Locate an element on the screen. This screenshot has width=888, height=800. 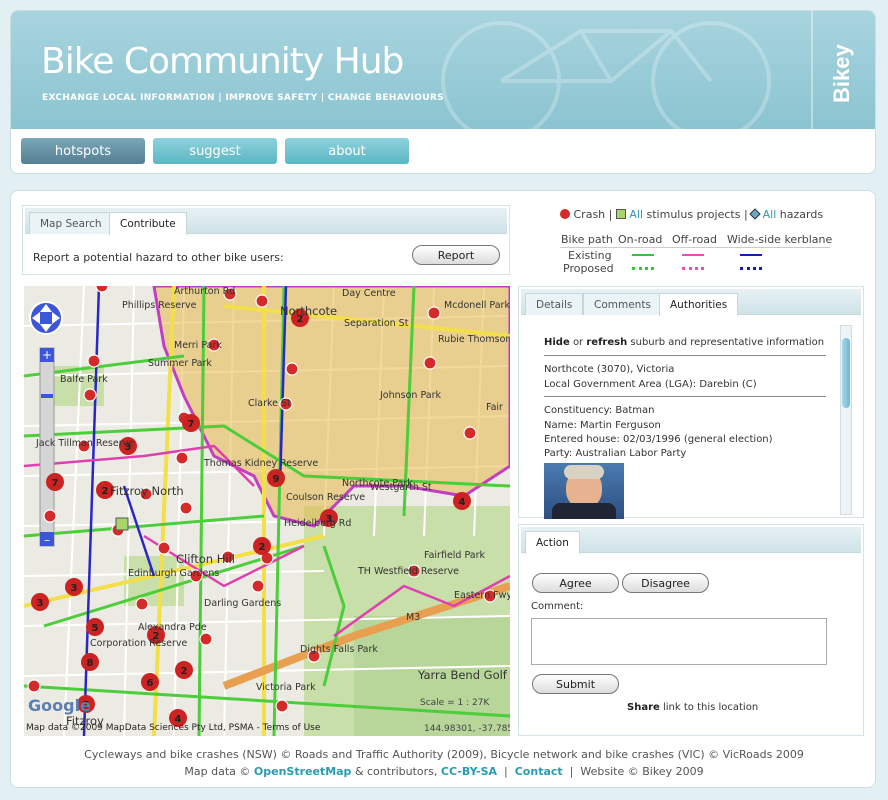
kerblane-proposed-swatch is located at coordinates (751, 268).